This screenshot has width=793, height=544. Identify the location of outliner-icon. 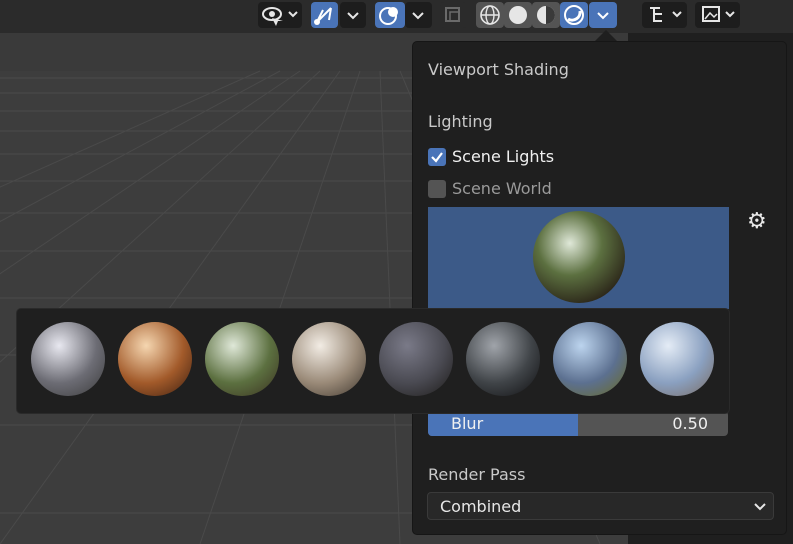
(666, 14).